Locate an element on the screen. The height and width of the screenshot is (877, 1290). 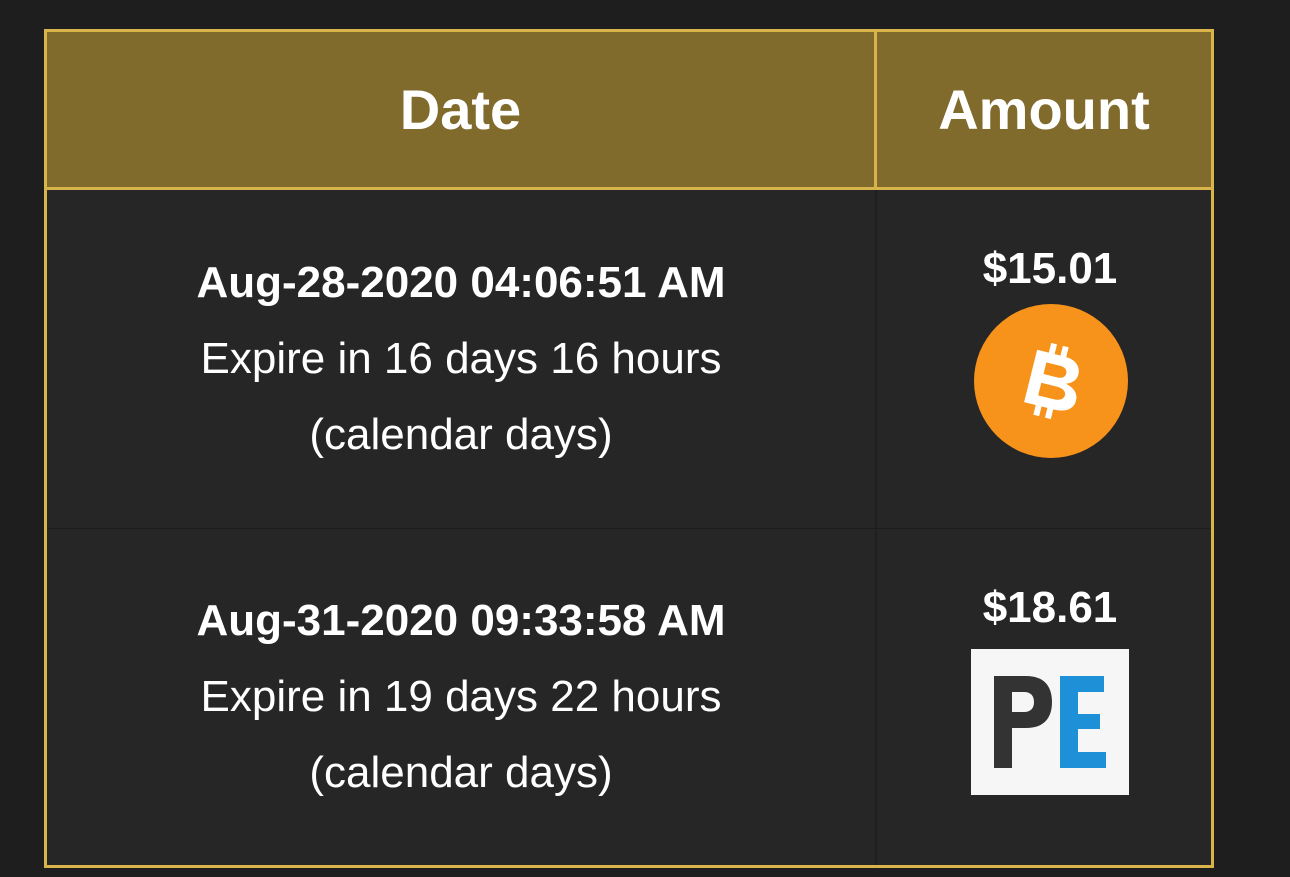
header-amount: Amount is located at coordinates (1044, 109).